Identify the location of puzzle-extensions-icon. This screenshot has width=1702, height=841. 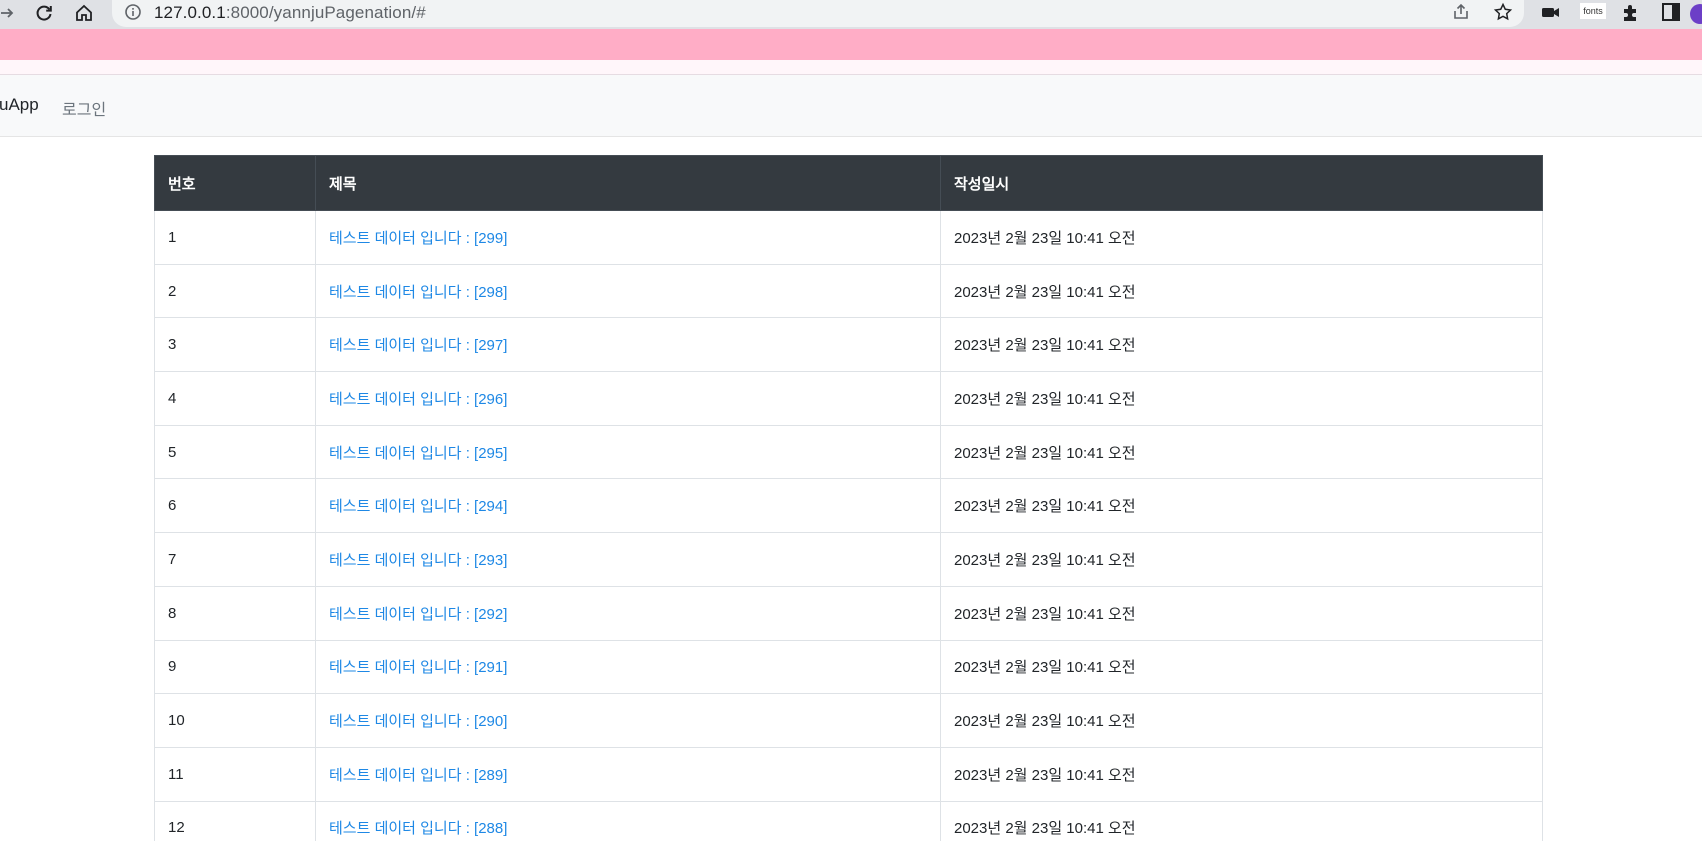
(1631, 14).